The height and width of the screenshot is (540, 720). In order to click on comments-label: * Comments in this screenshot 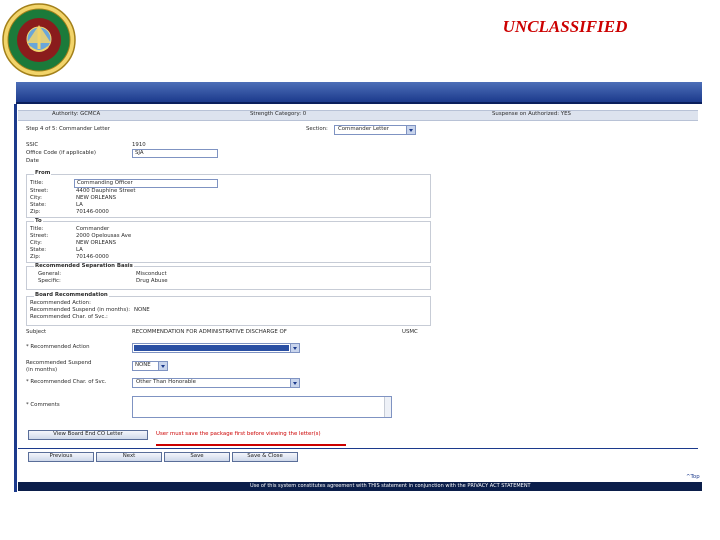, I will do `click(43, 405)`.